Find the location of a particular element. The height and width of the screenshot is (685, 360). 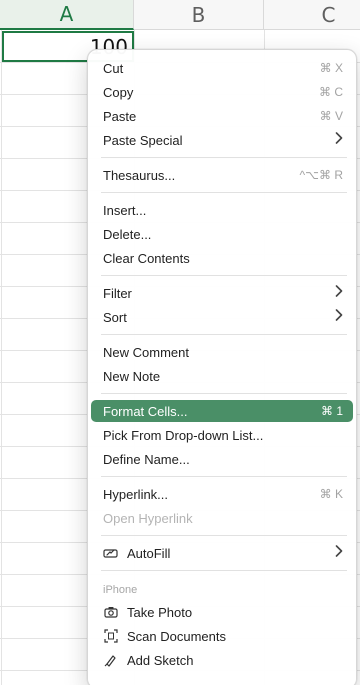

menu-item-open-hyperlink: Open Hyperlink is located at coordinates (222, 518).